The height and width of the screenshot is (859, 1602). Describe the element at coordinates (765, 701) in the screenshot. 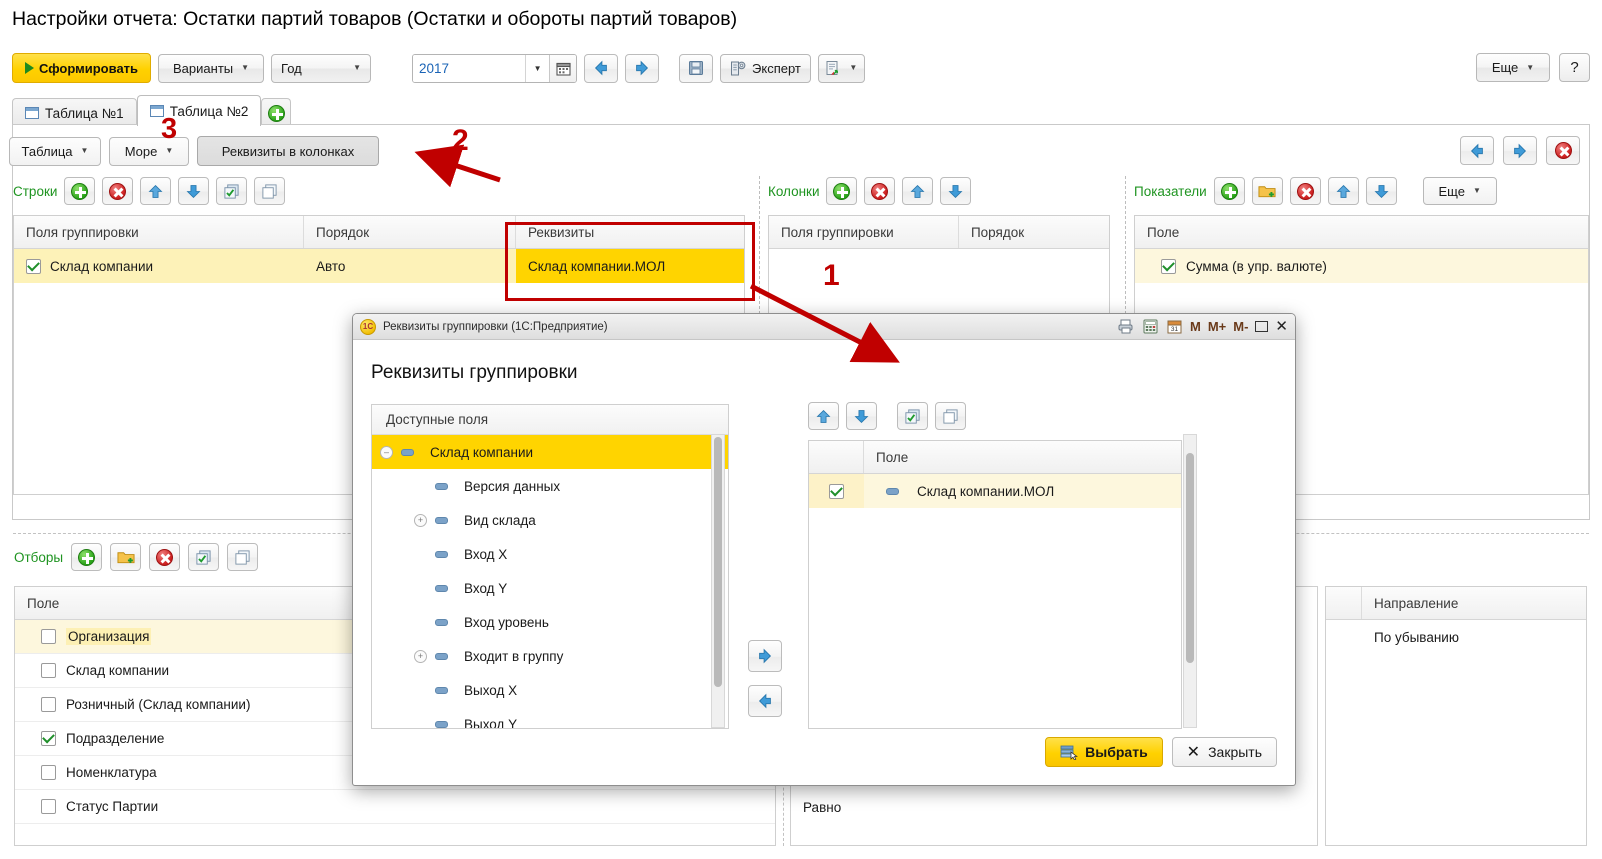

I see `move-to-available-button` at that location.